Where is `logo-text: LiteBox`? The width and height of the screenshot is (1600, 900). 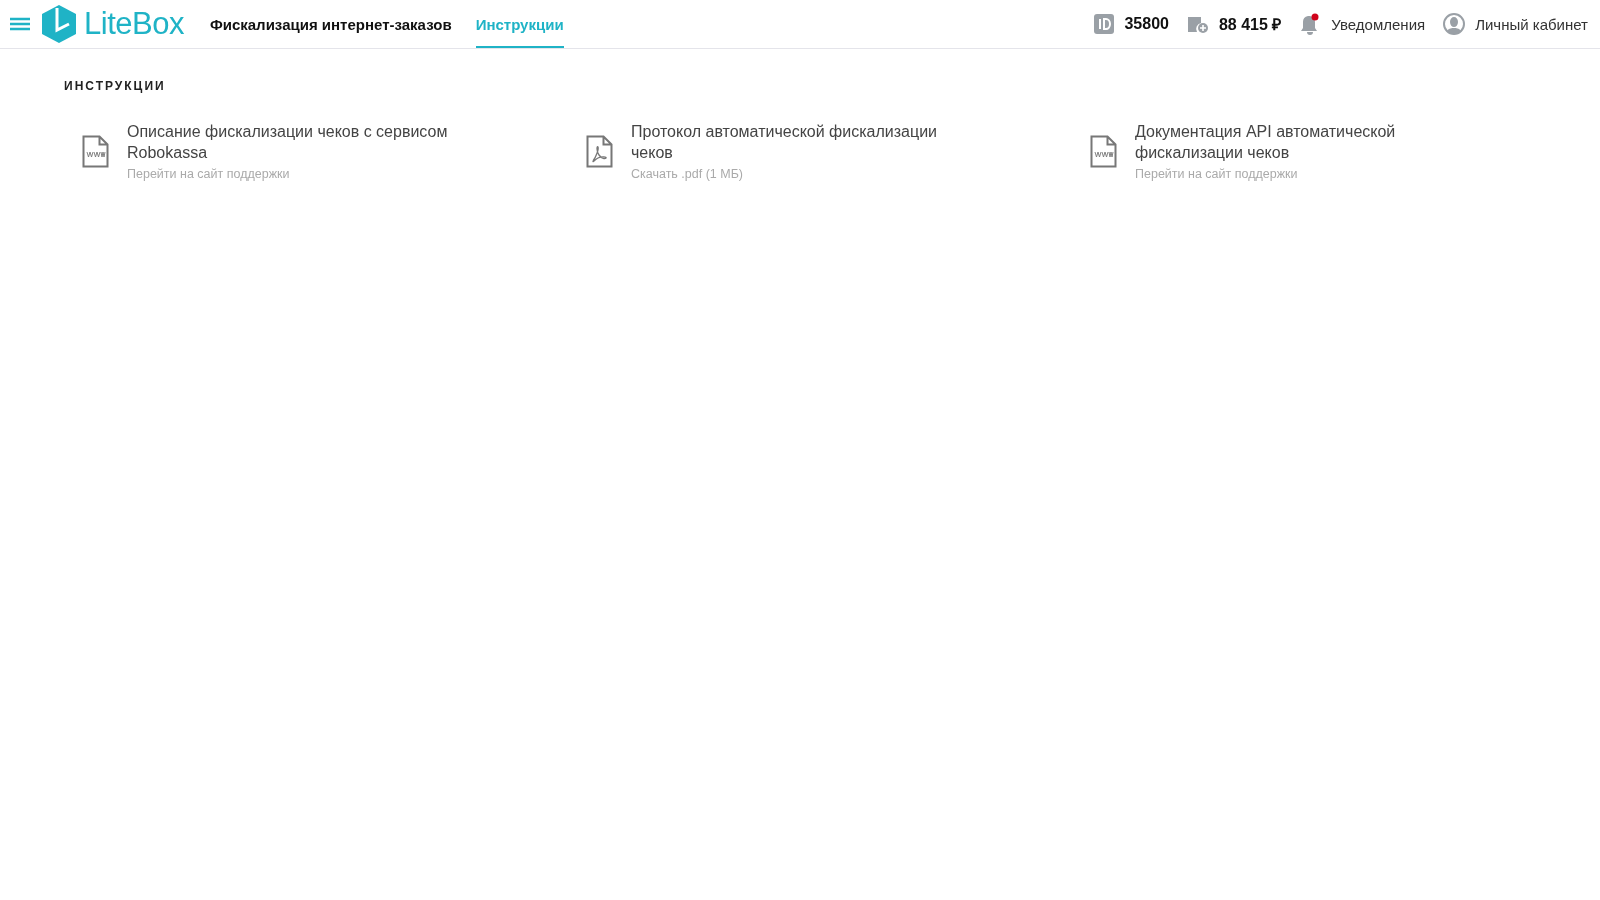 logo-text: LiteBox is located at coordinates (134, 24).